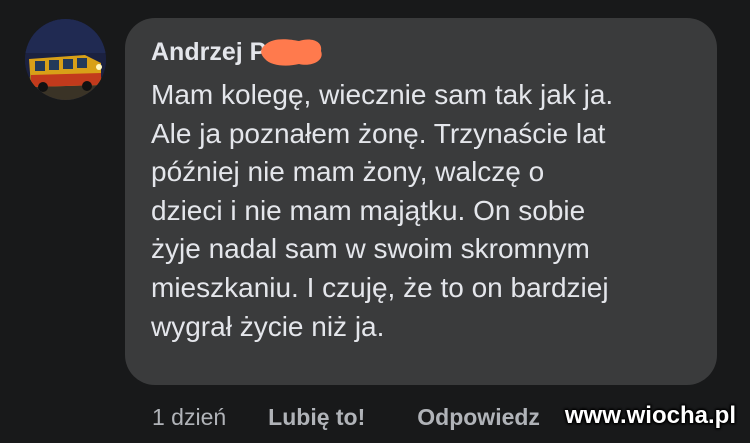 This screenshot has height=443, width=750. I want to click on comment-timestamp: 1 dzień, so click(189, 417).